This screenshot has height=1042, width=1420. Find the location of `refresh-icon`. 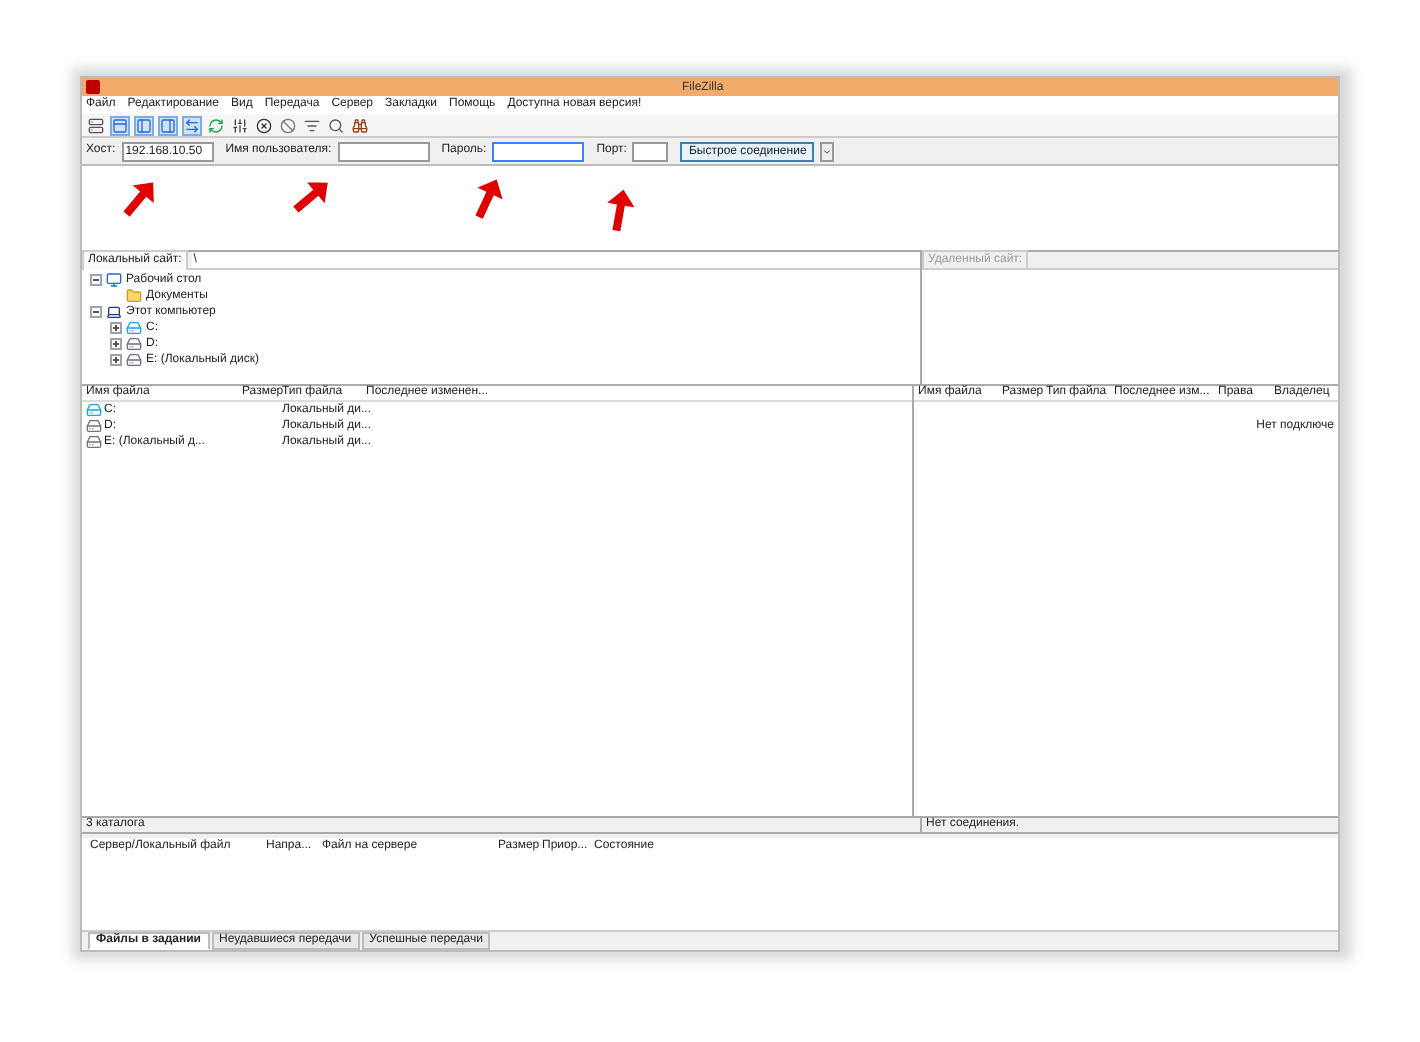

refresh-icon is located at coordinates (216, 125).